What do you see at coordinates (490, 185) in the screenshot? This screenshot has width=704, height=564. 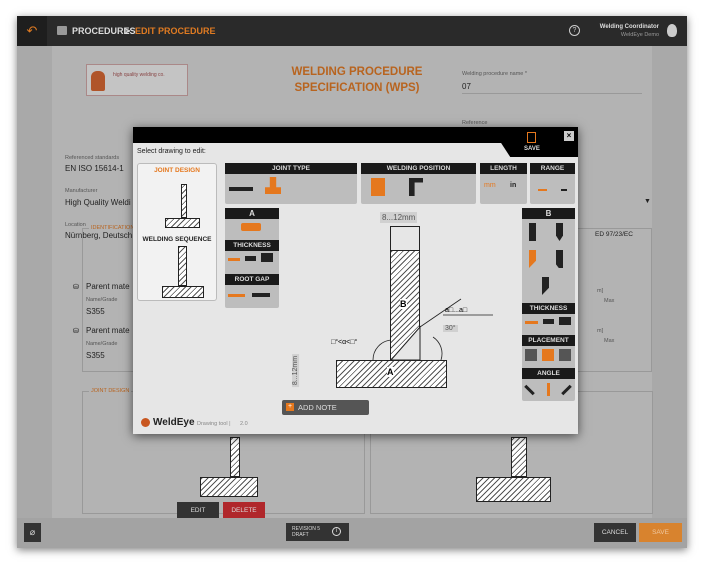 I see `length-mm-option: mm` at bounding box center [490, 185].